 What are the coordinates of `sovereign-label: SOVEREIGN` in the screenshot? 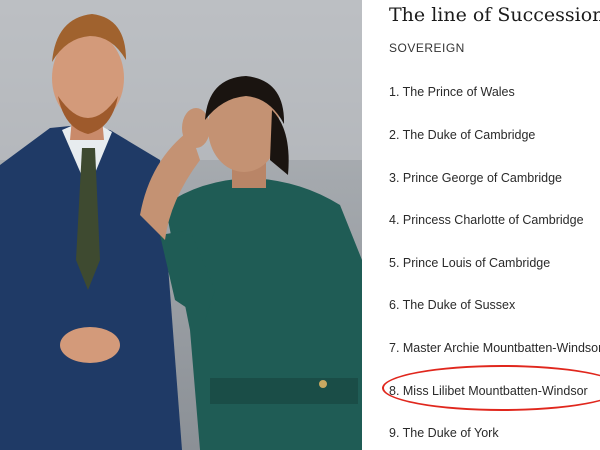 It's located at (427, 48).